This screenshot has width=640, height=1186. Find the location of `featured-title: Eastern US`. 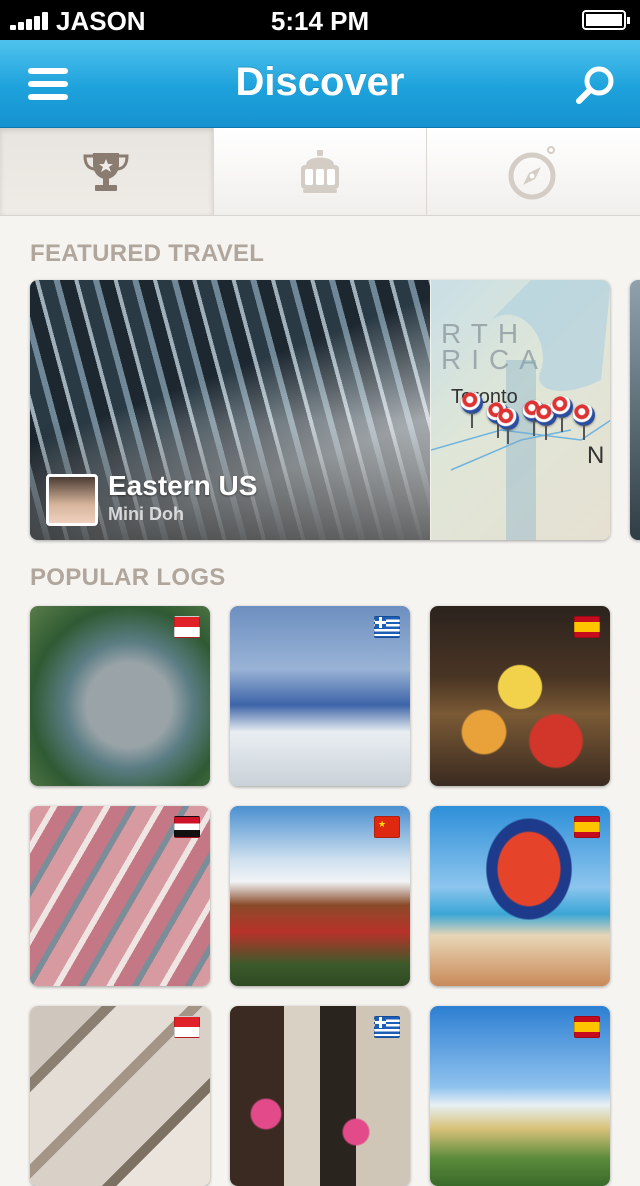

featured-title: Eastern US is located at coordinates (183, 485).